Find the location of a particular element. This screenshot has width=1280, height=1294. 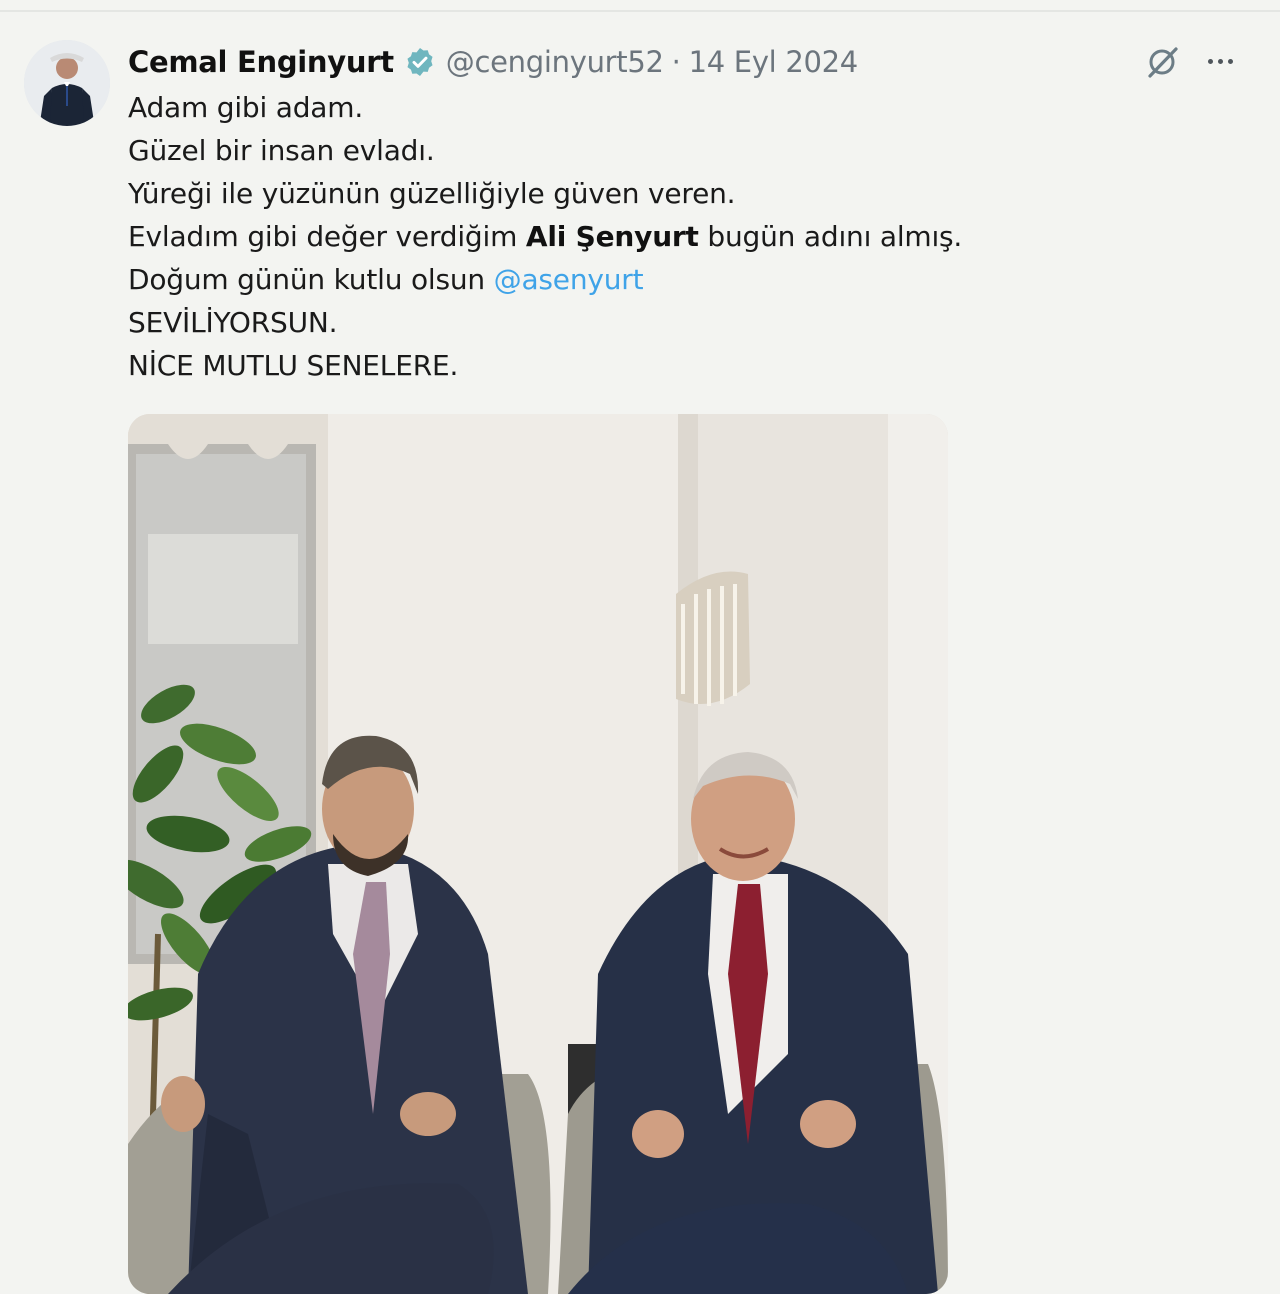

line-text: Doğum günün kutlu olsun is located at coordinates (311, 279).